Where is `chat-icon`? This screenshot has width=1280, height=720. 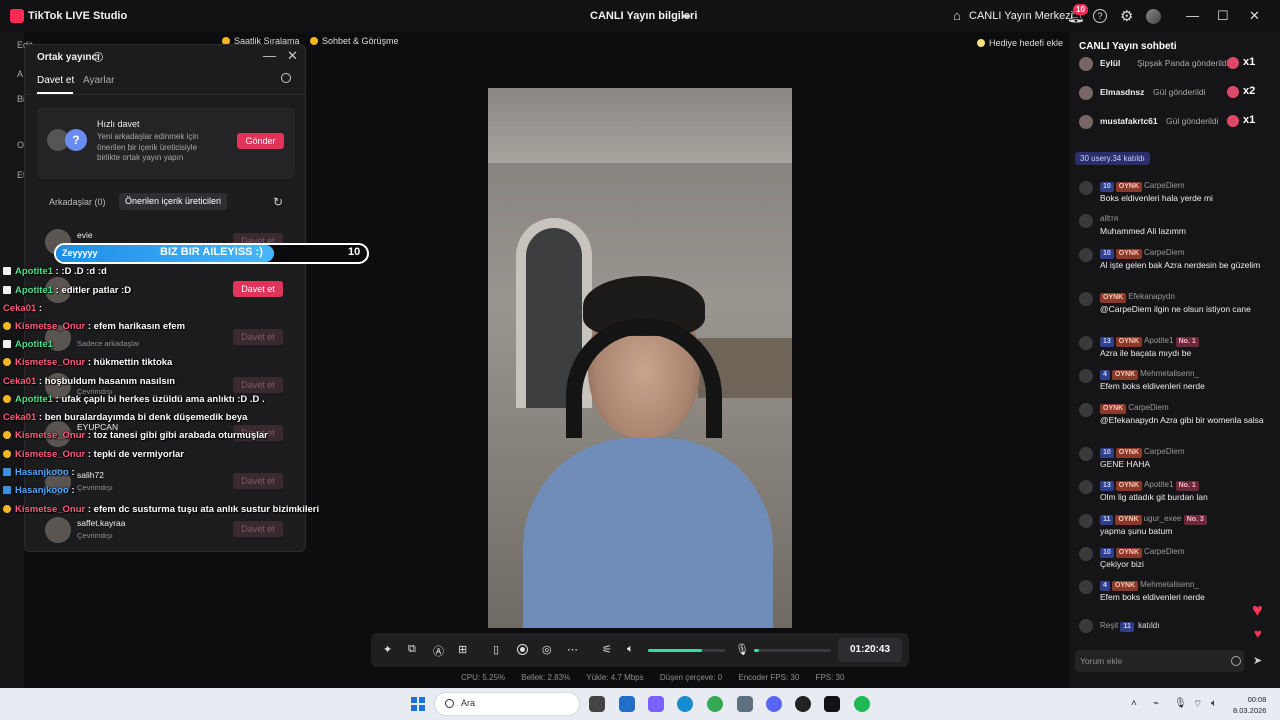
chat-icon is located at coordinates (314, 40).